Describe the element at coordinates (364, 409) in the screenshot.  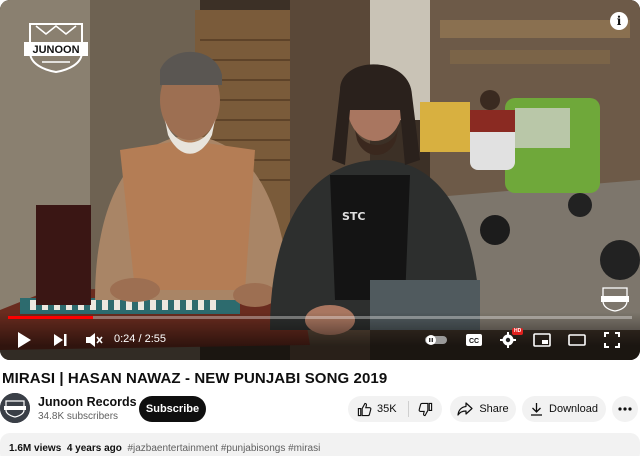
I see `thumbs-up-icon` at that location.